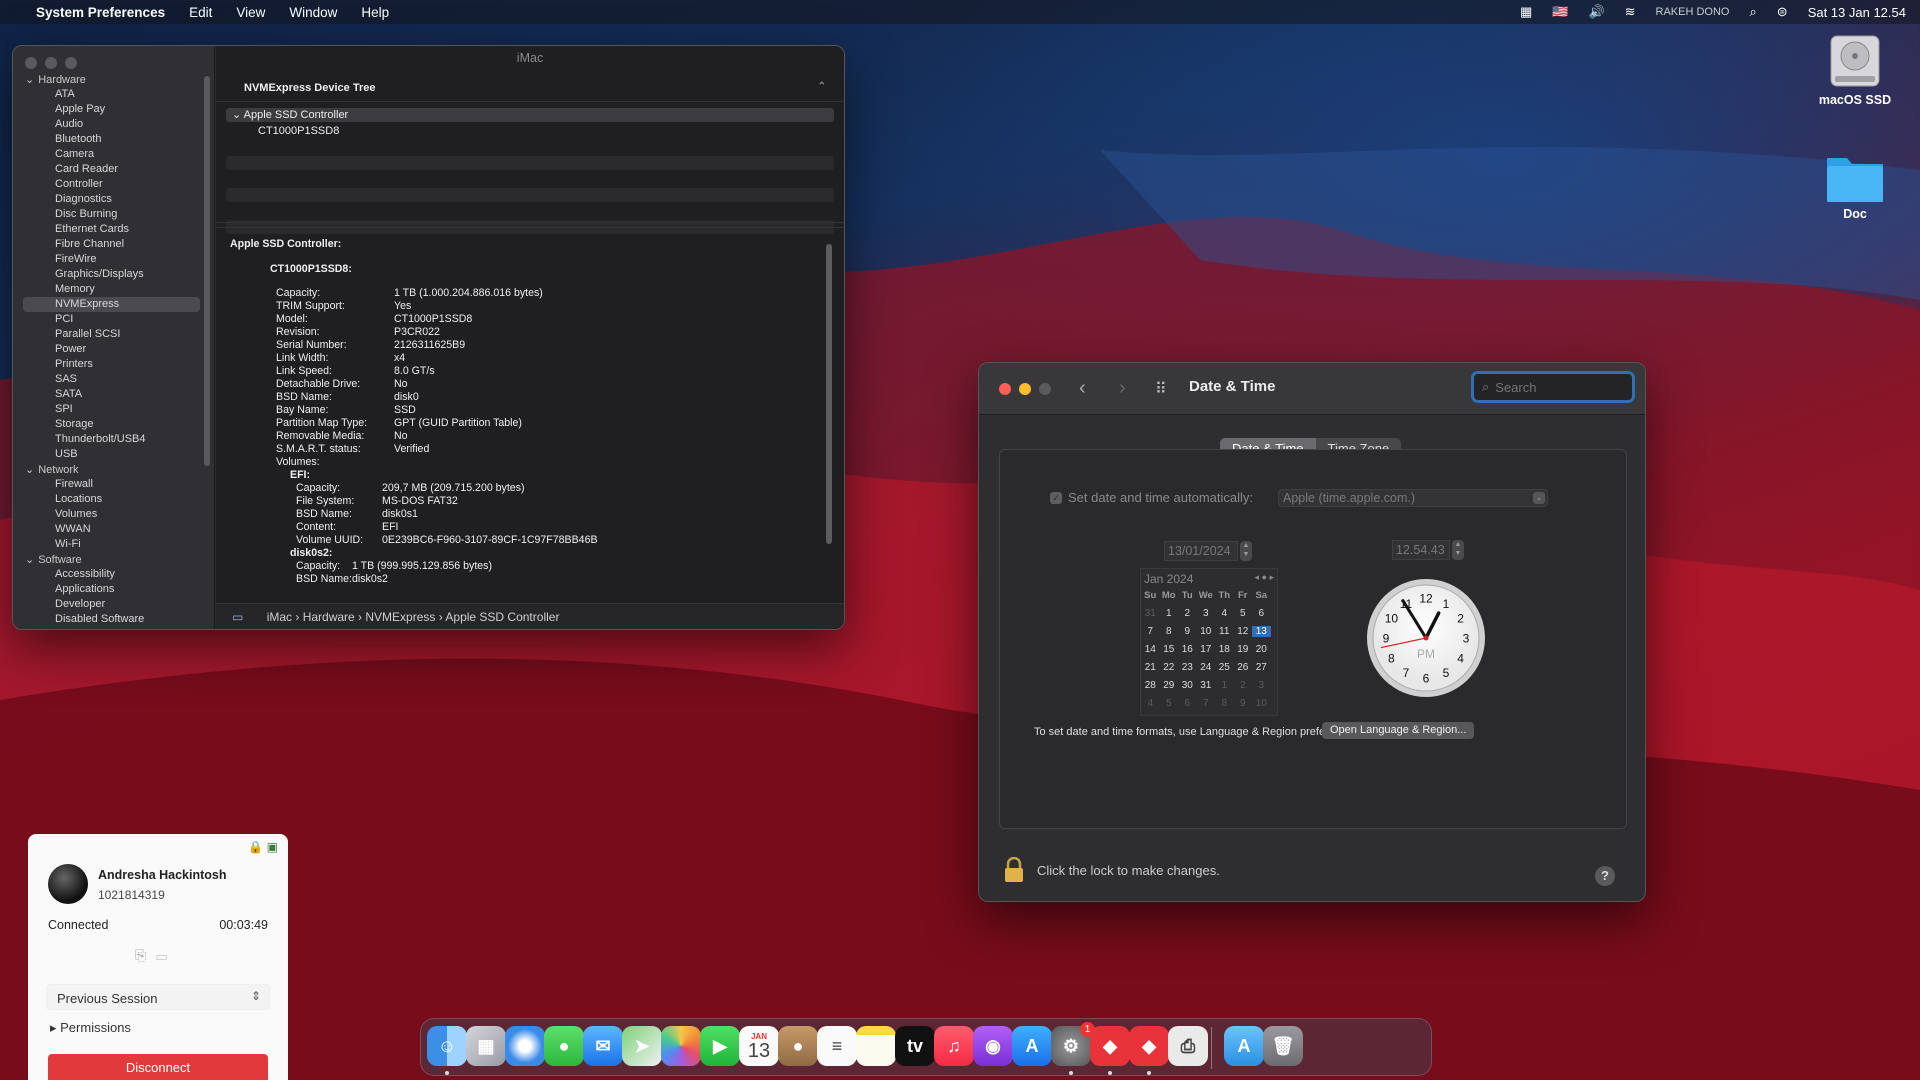 Image resolution: width=1920 pixels, height=1080 pixels. What do you see at coordinates (1169, 631) in the screenshot?
I see `calendar-day: 8` at bounding box center [1169, 631].